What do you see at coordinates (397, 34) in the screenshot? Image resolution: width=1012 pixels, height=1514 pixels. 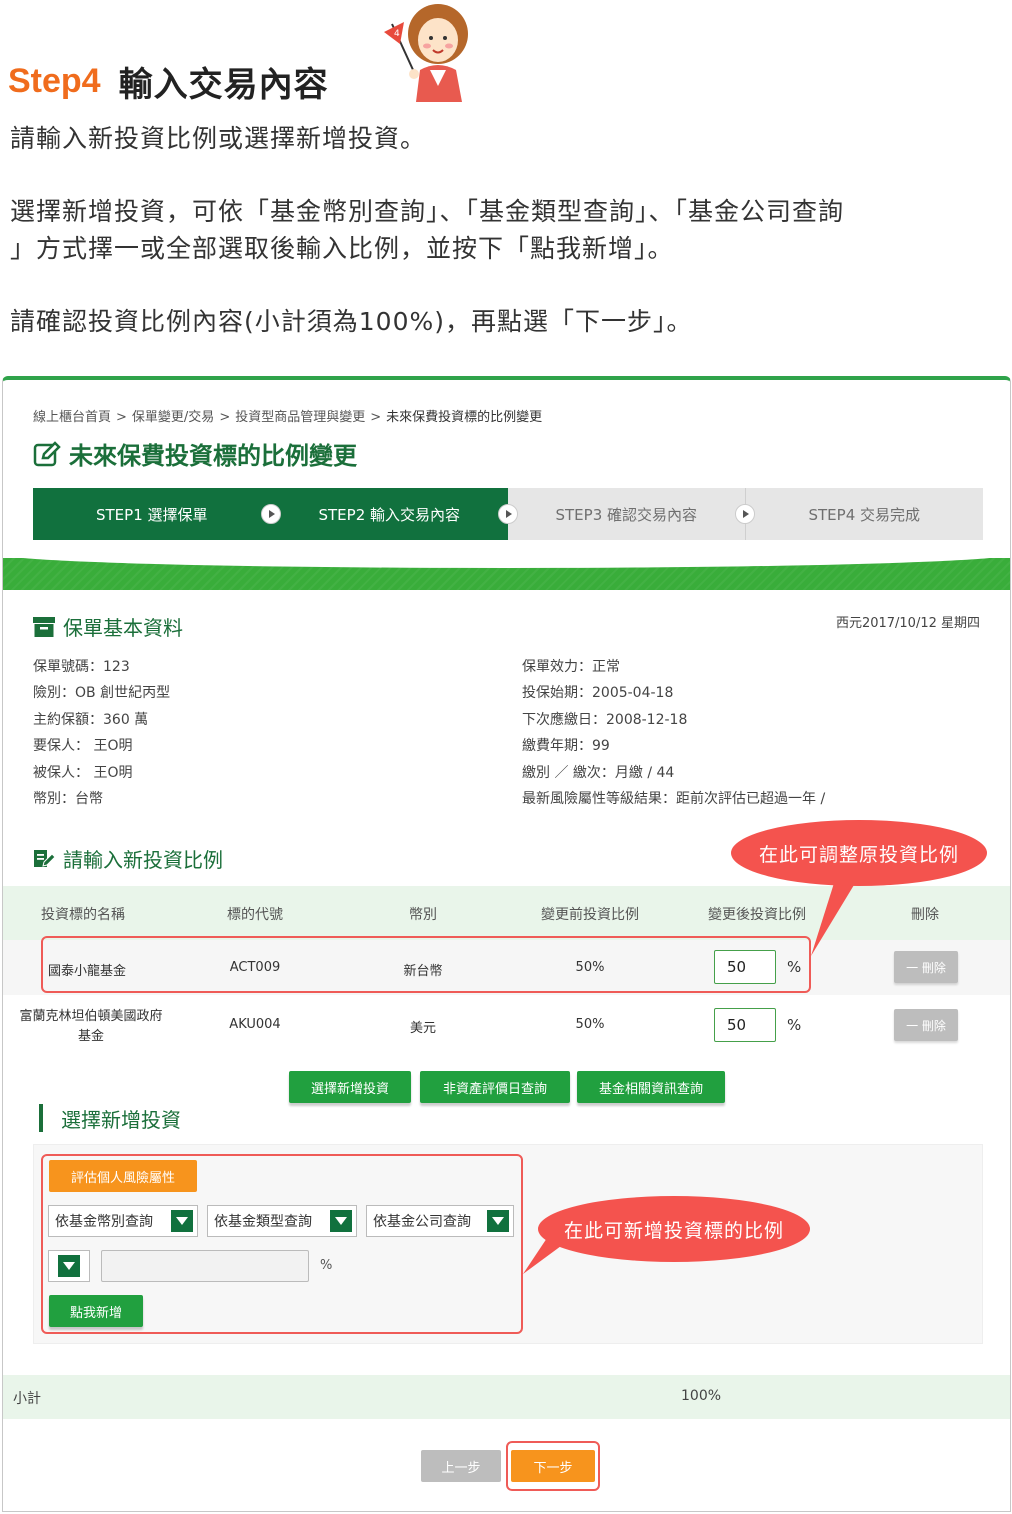 I see `svg-text: 4` at bounding box center [397, 34].